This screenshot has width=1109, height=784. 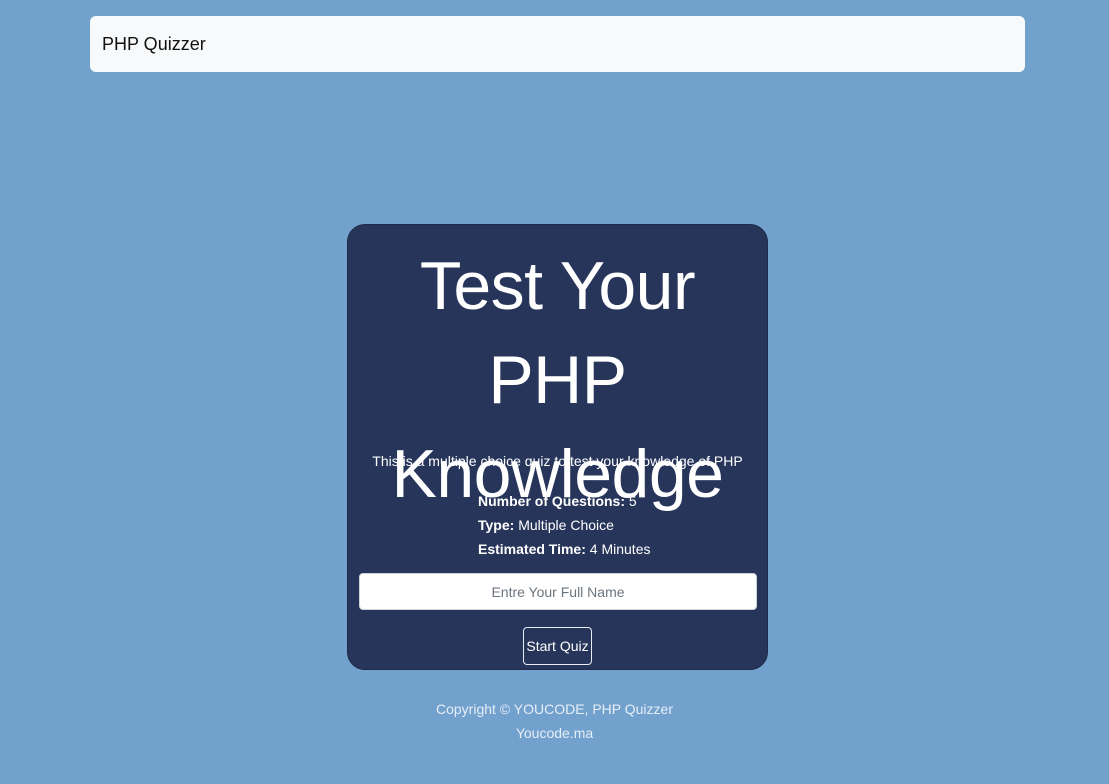 What do you see at coordinates (554, 709) in the screenshot?
I see `copyright-text: Copyright © YOUCODE, PHP Quizzer` at bounding box center [554, 709].